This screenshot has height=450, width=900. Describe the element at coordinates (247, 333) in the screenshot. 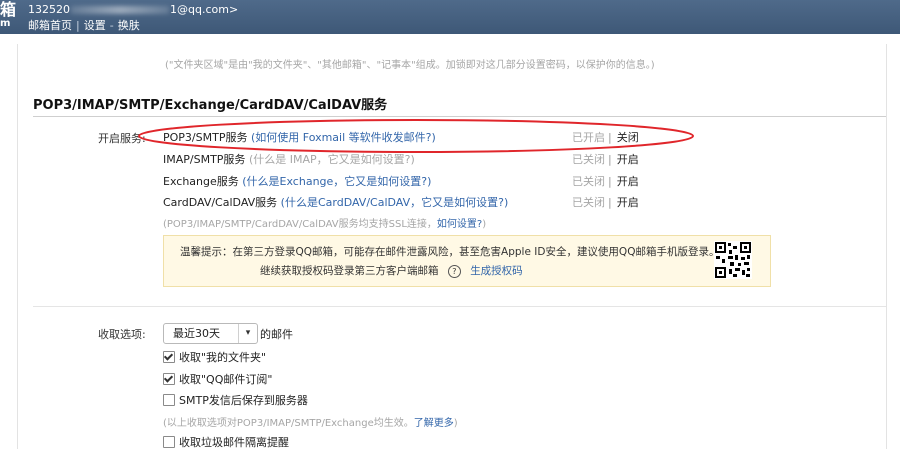

I see `chevron-updown-icon: ▾` at that location.